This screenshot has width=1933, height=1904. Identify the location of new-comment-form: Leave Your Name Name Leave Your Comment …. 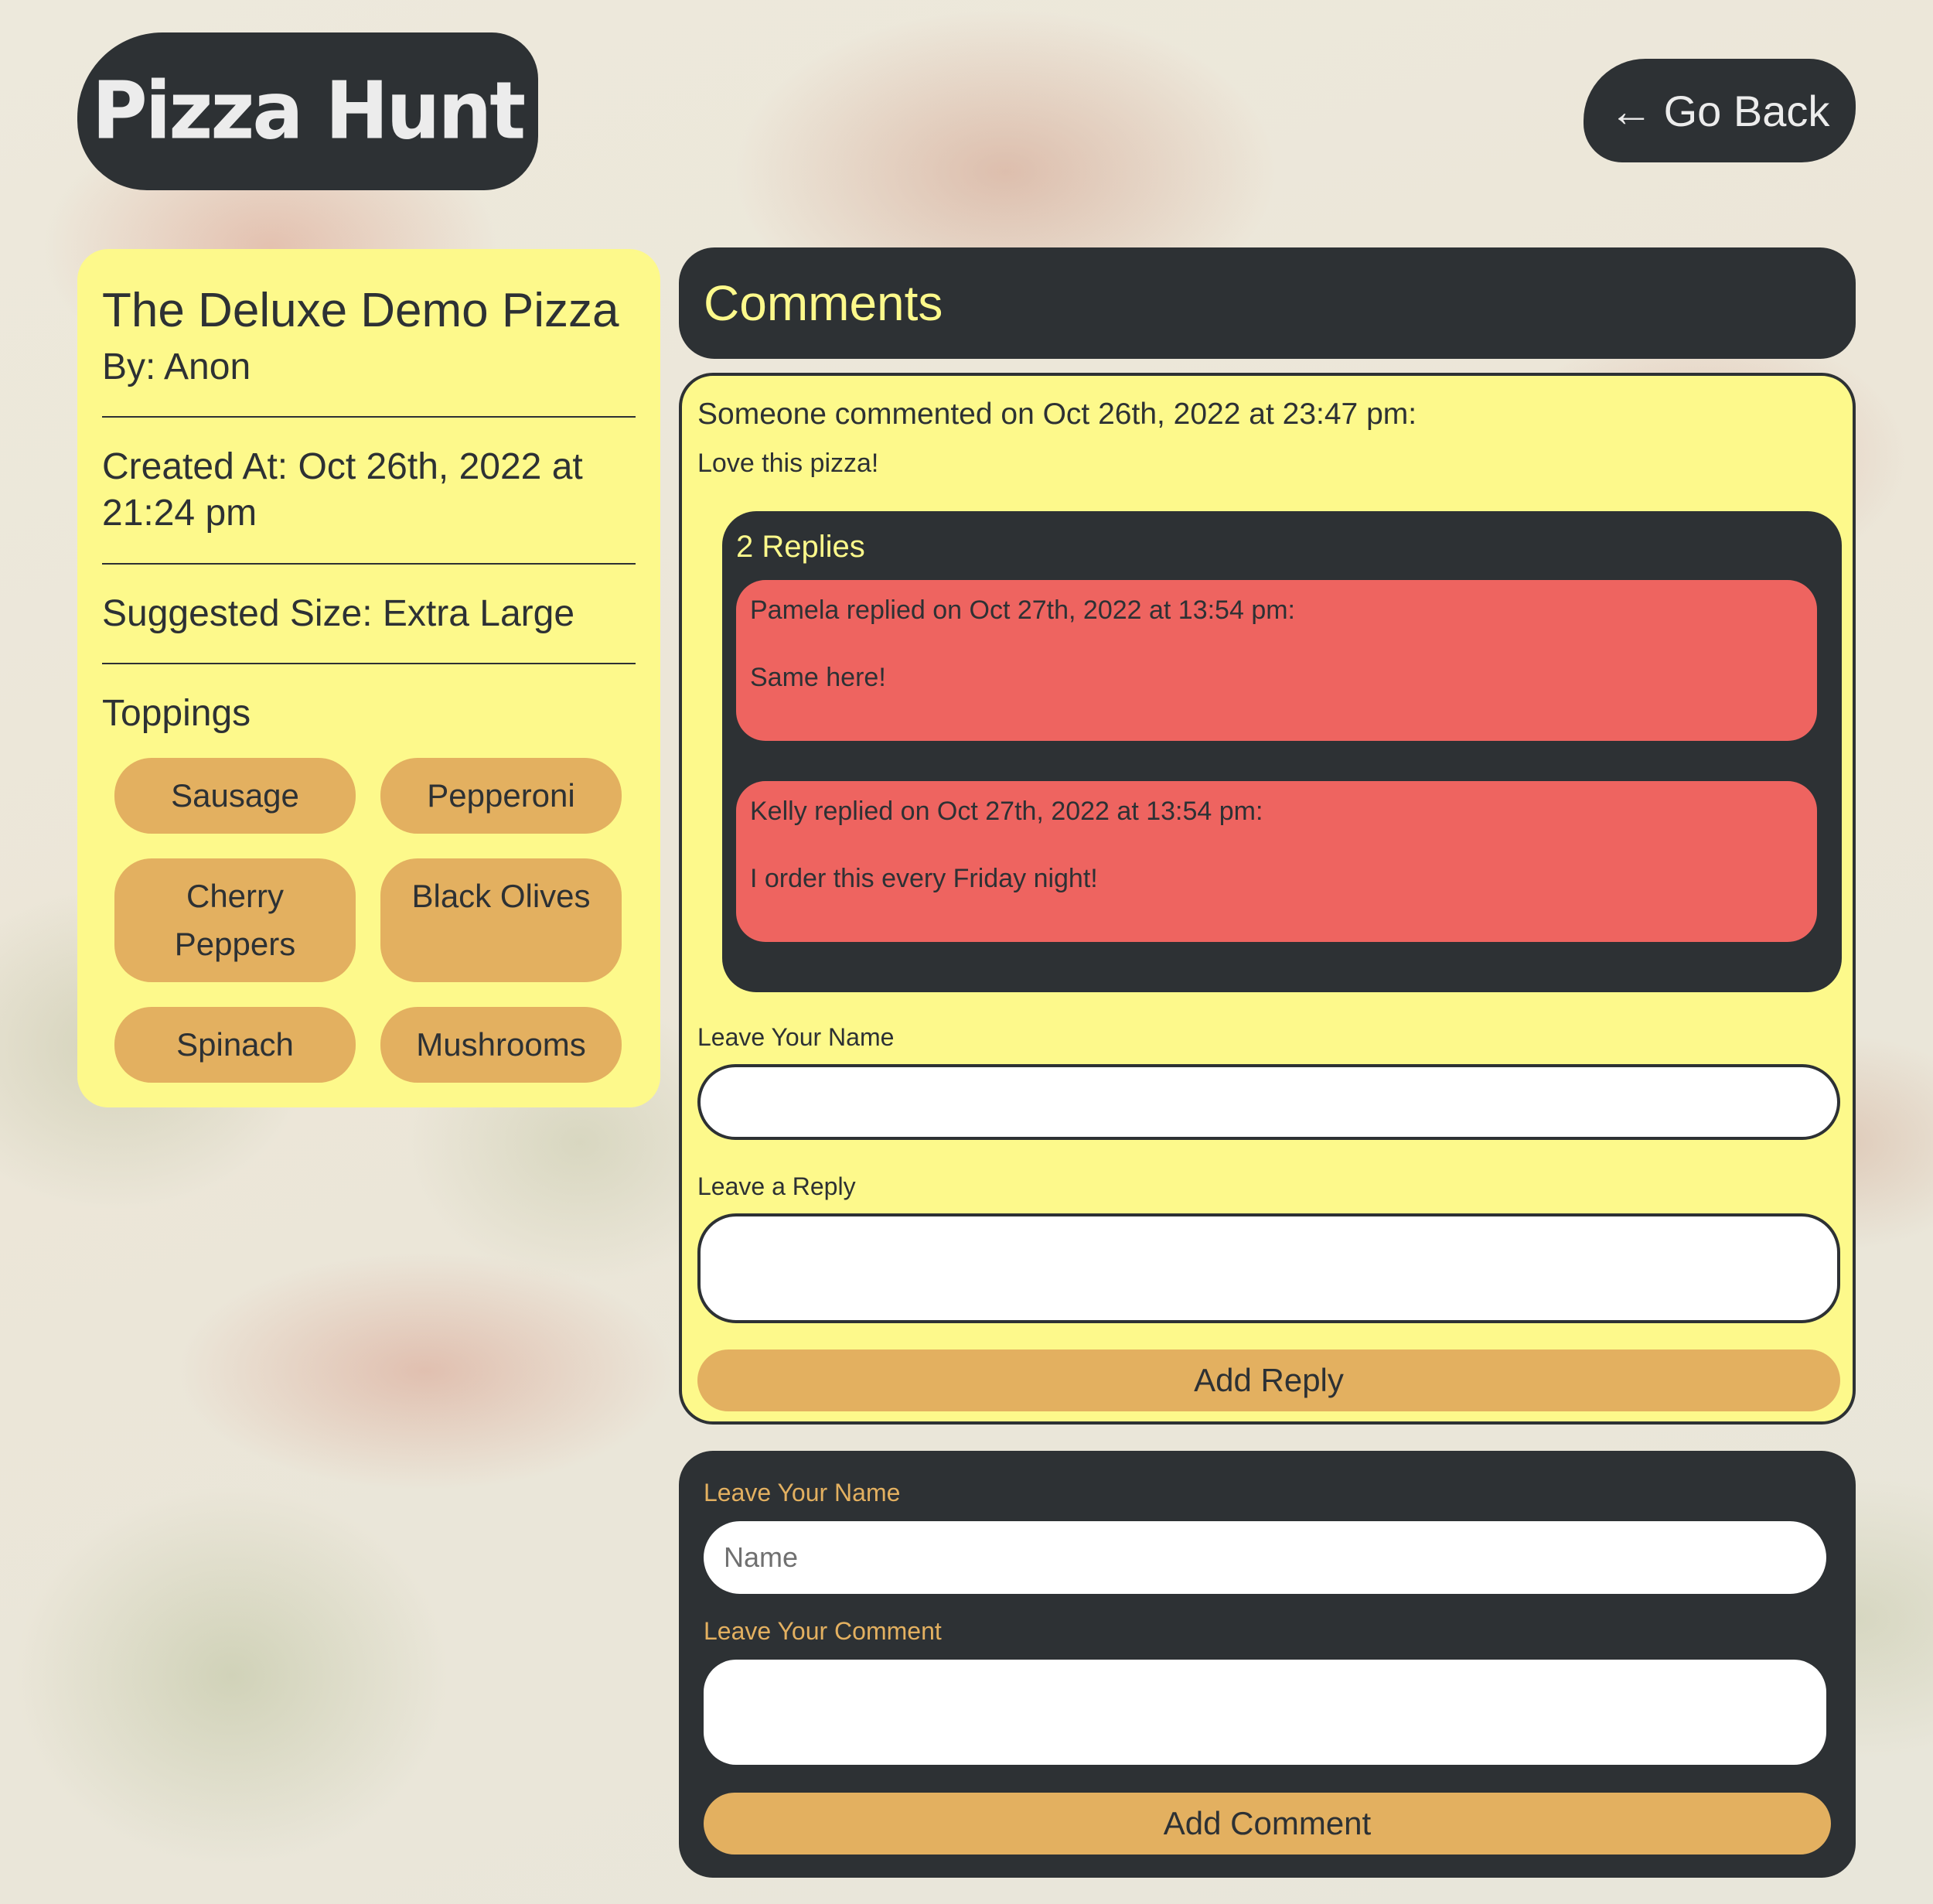
(1267, 1665).